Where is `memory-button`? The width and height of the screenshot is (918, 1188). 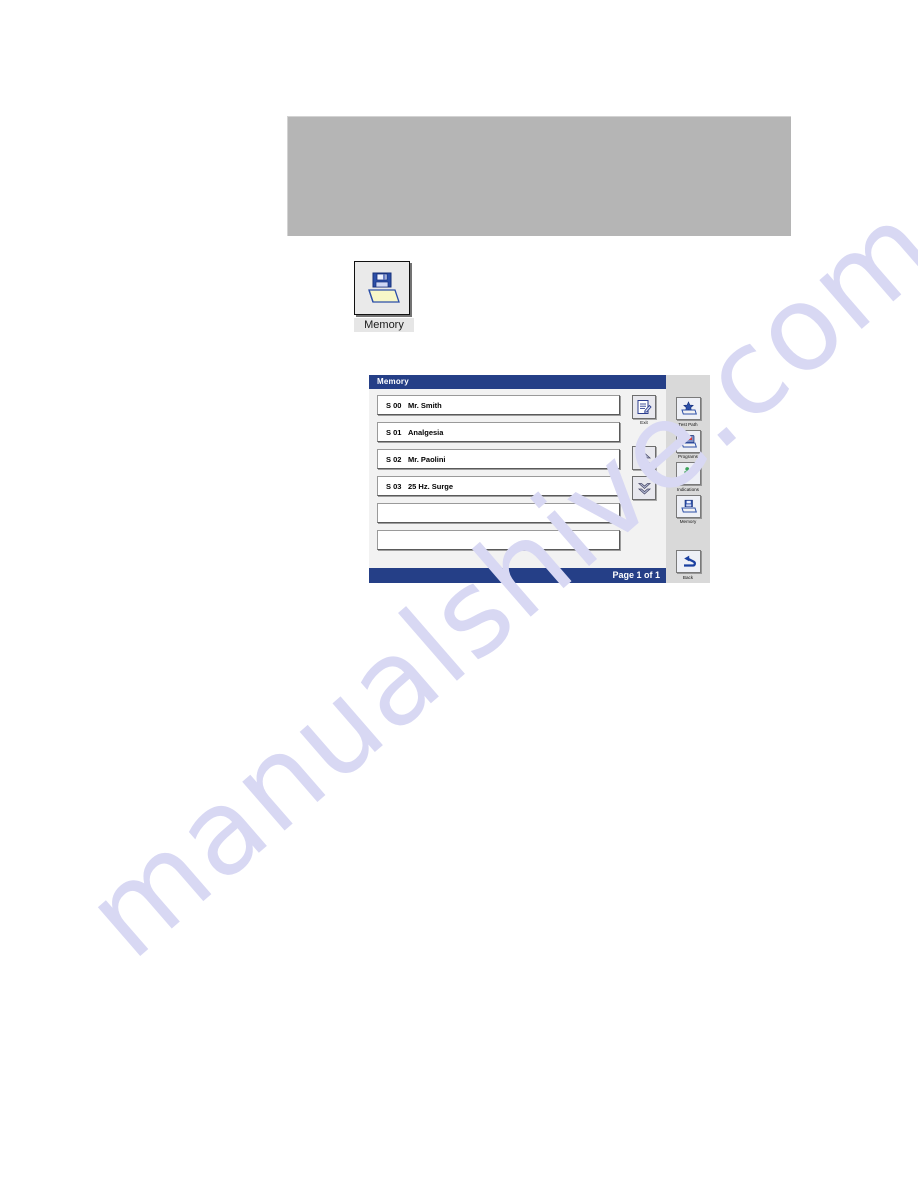 memory-button is located at coordinates (688, 506).